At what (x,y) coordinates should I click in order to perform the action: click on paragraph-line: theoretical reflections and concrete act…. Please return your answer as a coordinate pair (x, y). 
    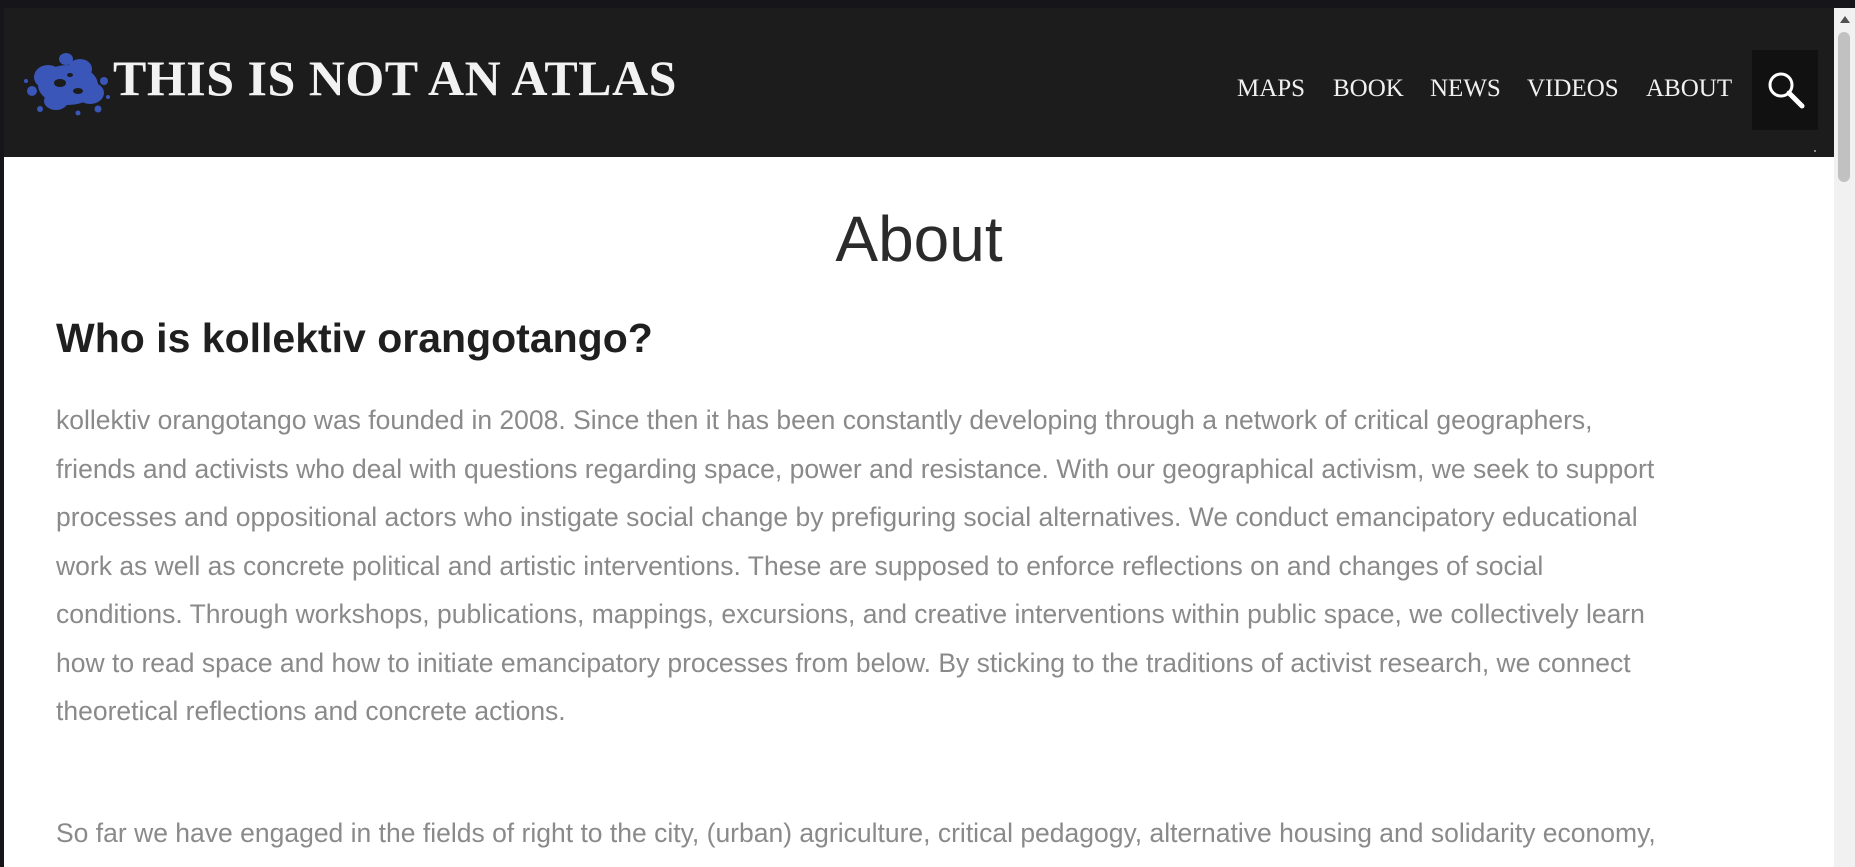
    Looking at the image, I should click on (311, 711).